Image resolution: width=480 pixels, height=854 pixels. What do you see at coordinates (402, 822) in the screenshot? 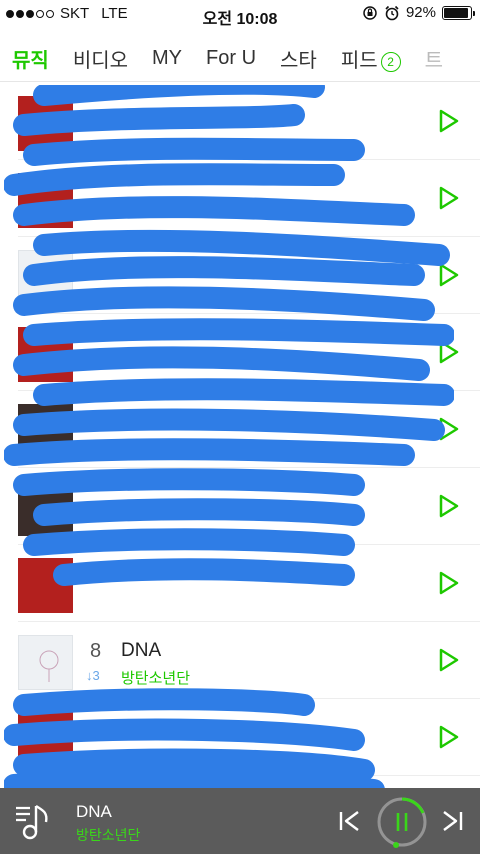
I see `pause-button` at bounding box center [402, 822].